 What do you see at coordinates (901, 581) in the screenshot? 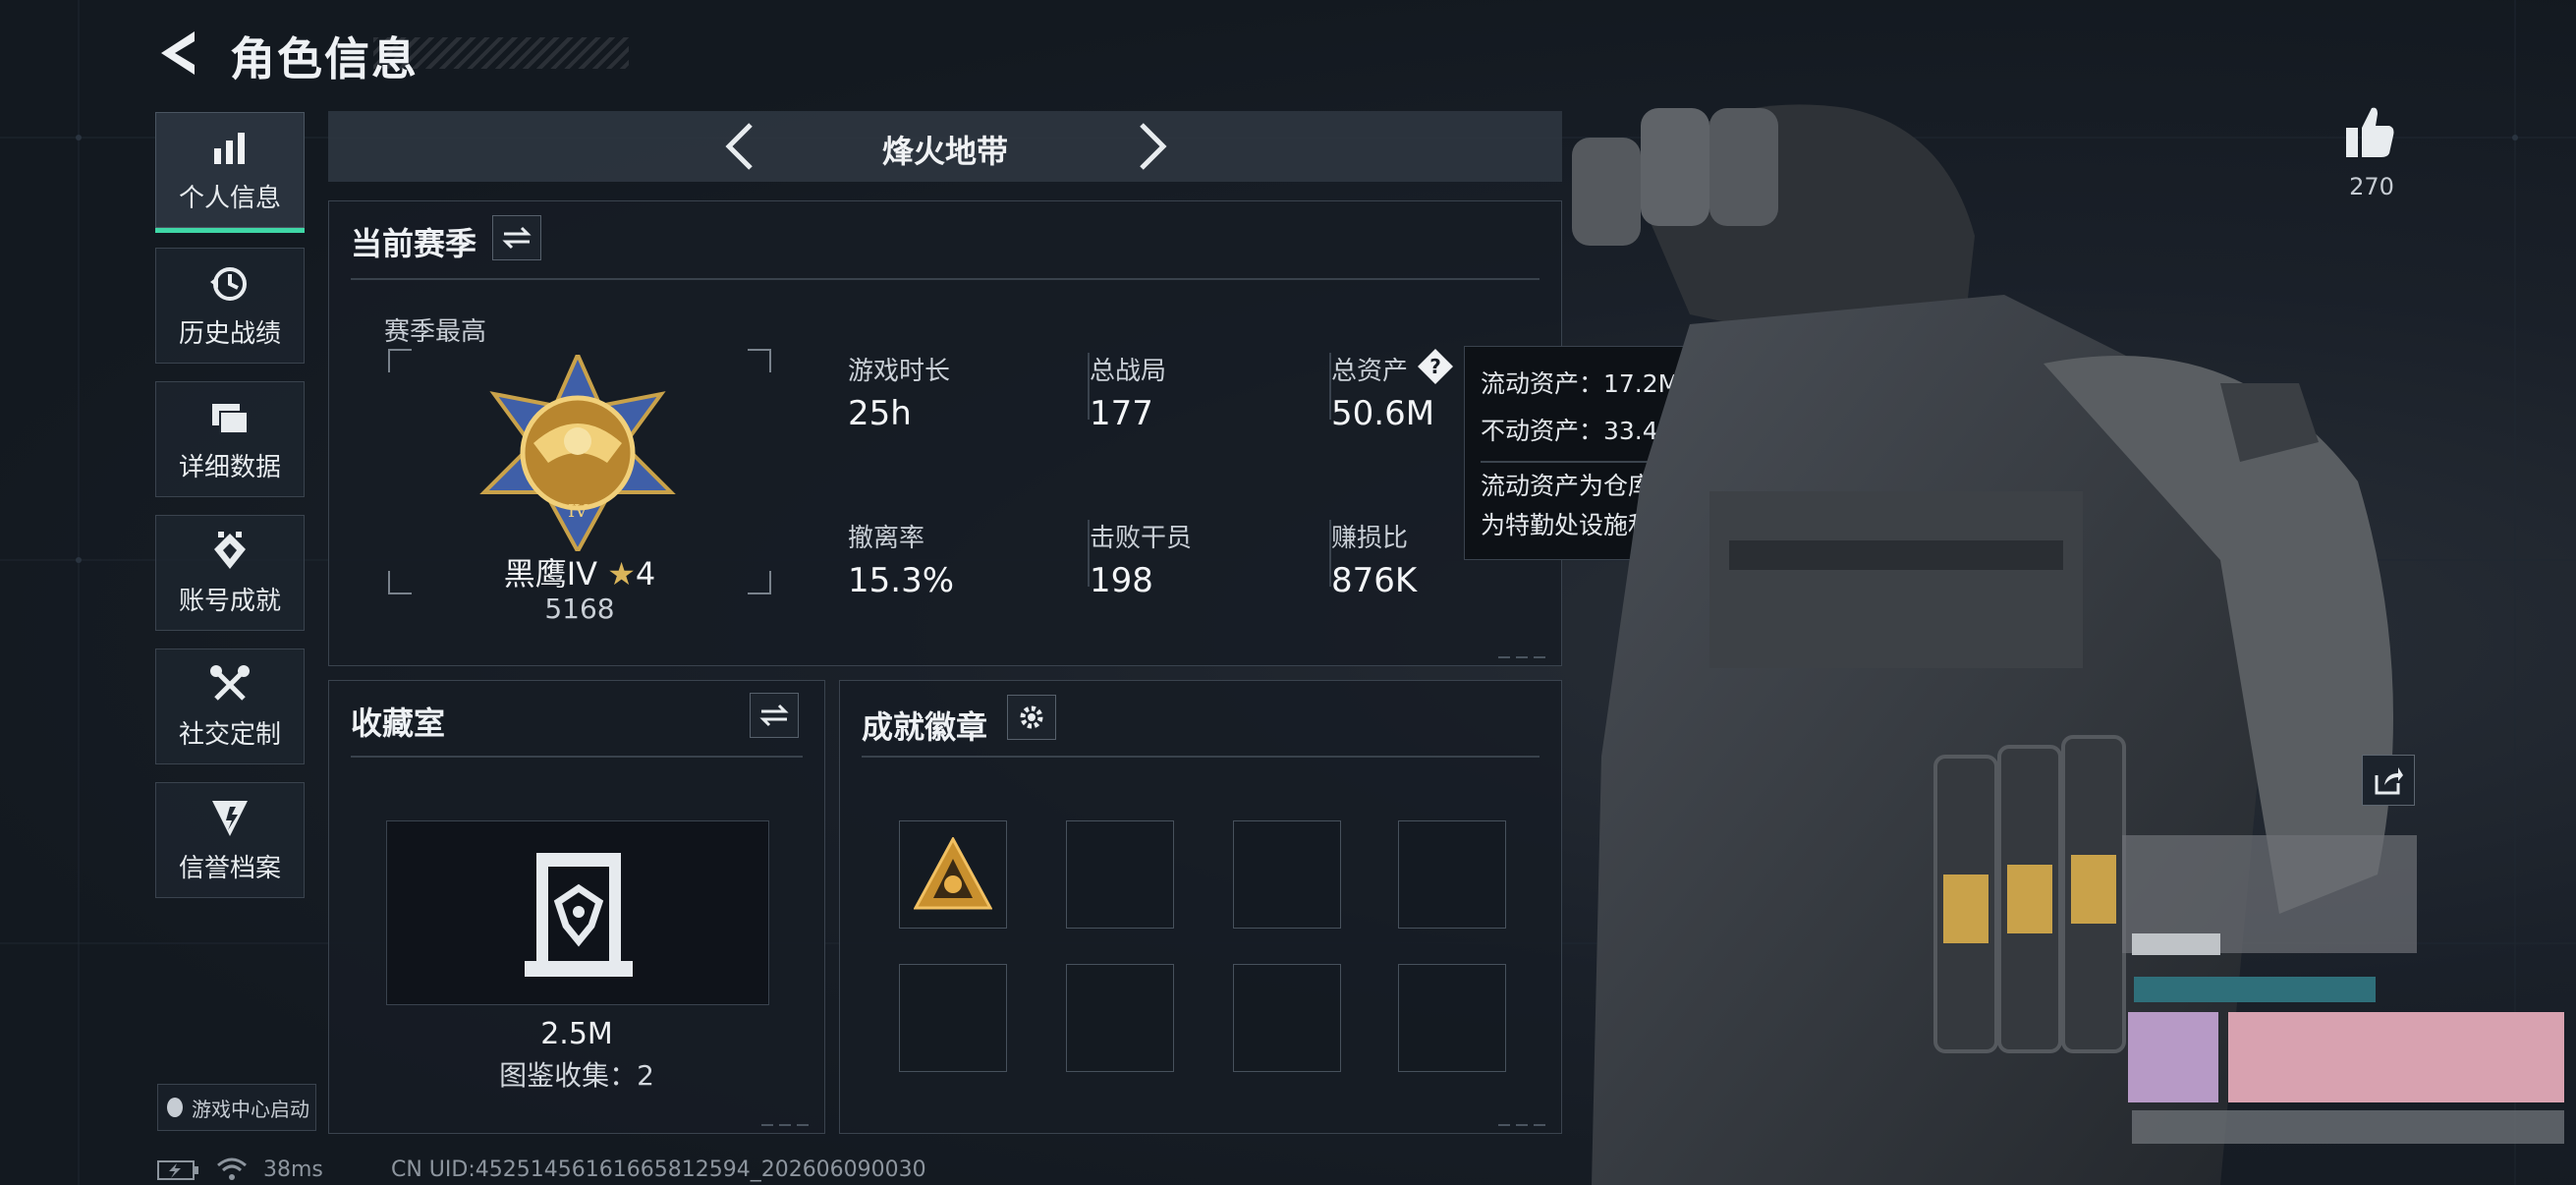
I see `stat-value: 15.3%` at bounding box center [901, 581].